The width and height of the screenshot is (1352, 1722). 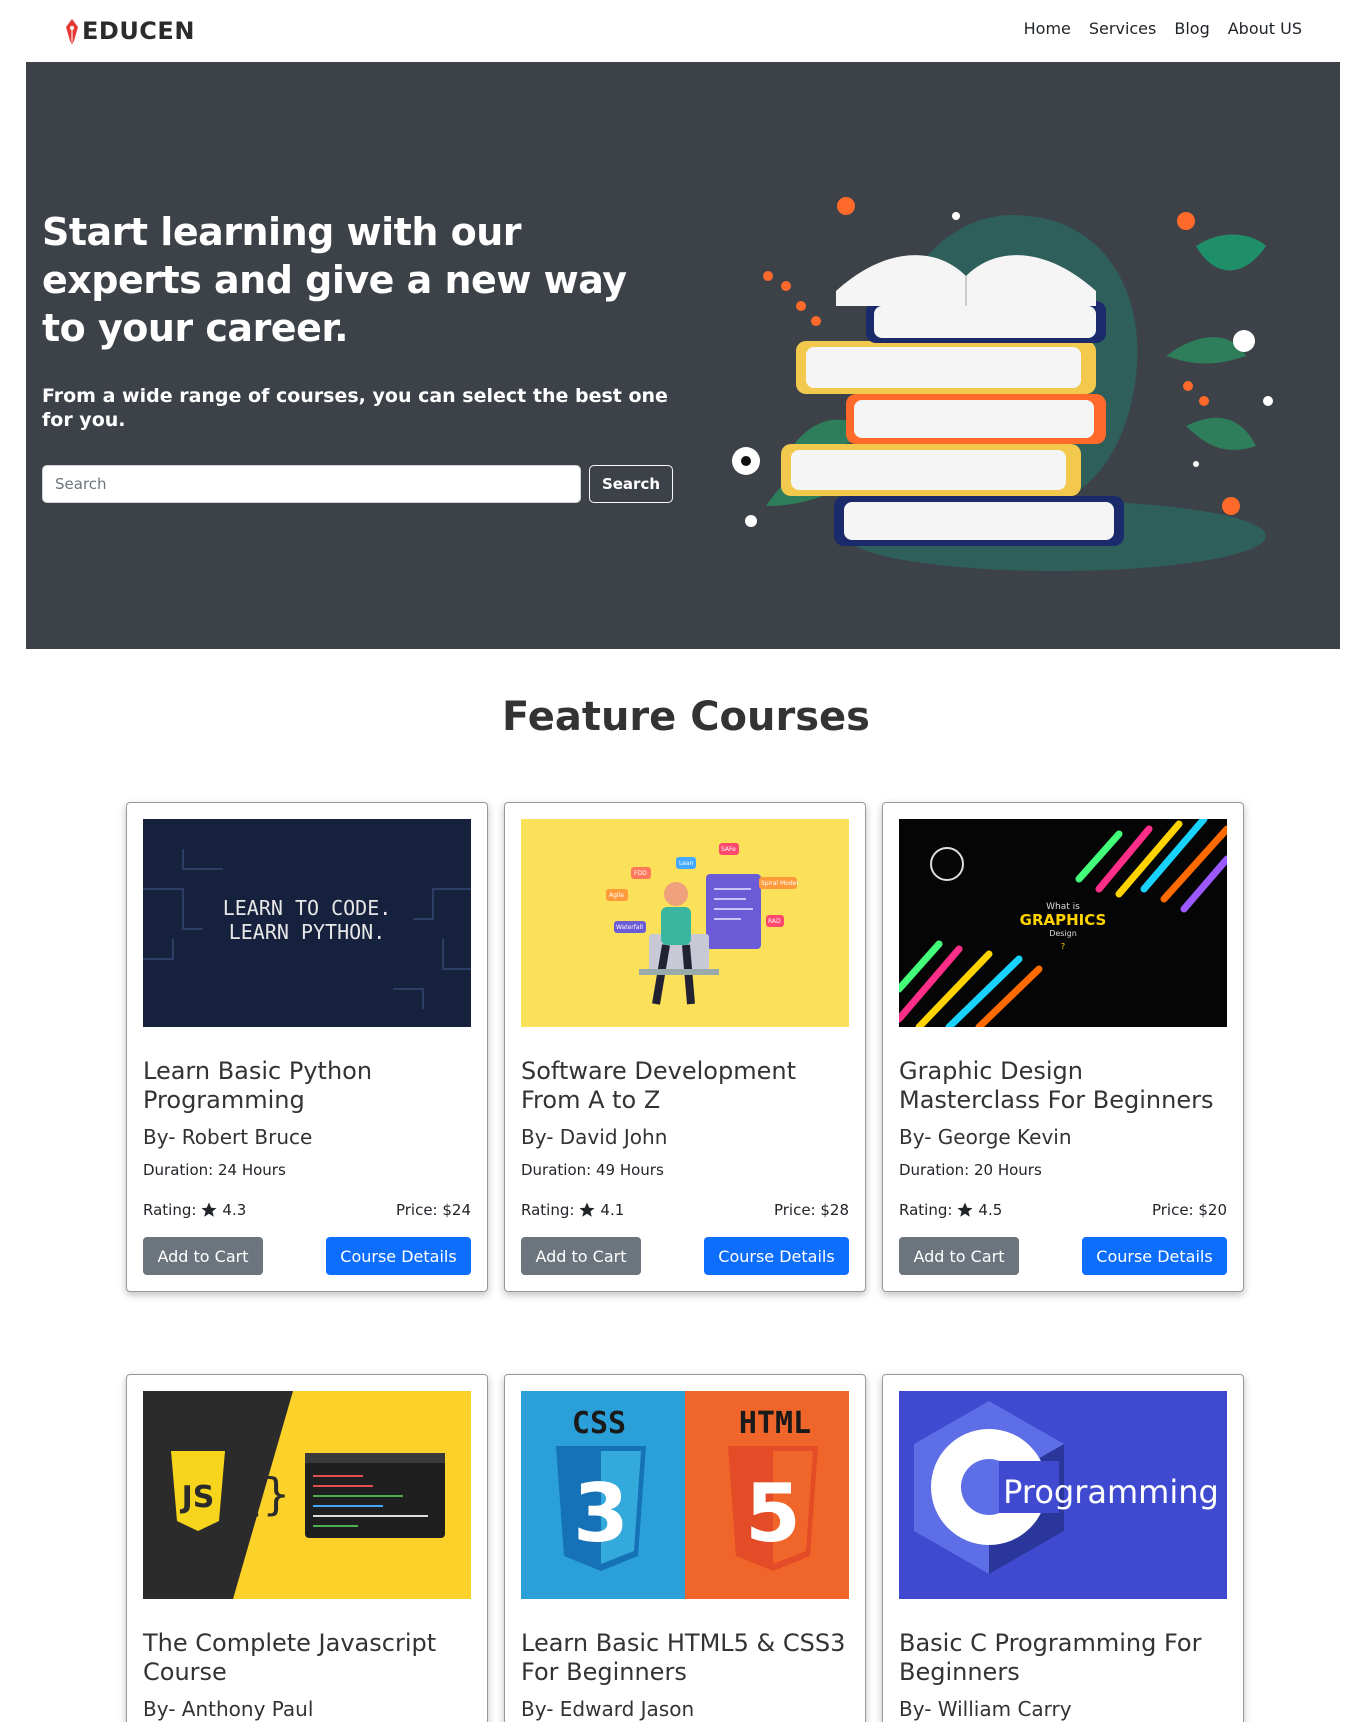 What do you see at coordinates (308, 1086) in the screenshot?
I see `course-title: Learn Basic Python Programming` at bounding box center [308, 1086].